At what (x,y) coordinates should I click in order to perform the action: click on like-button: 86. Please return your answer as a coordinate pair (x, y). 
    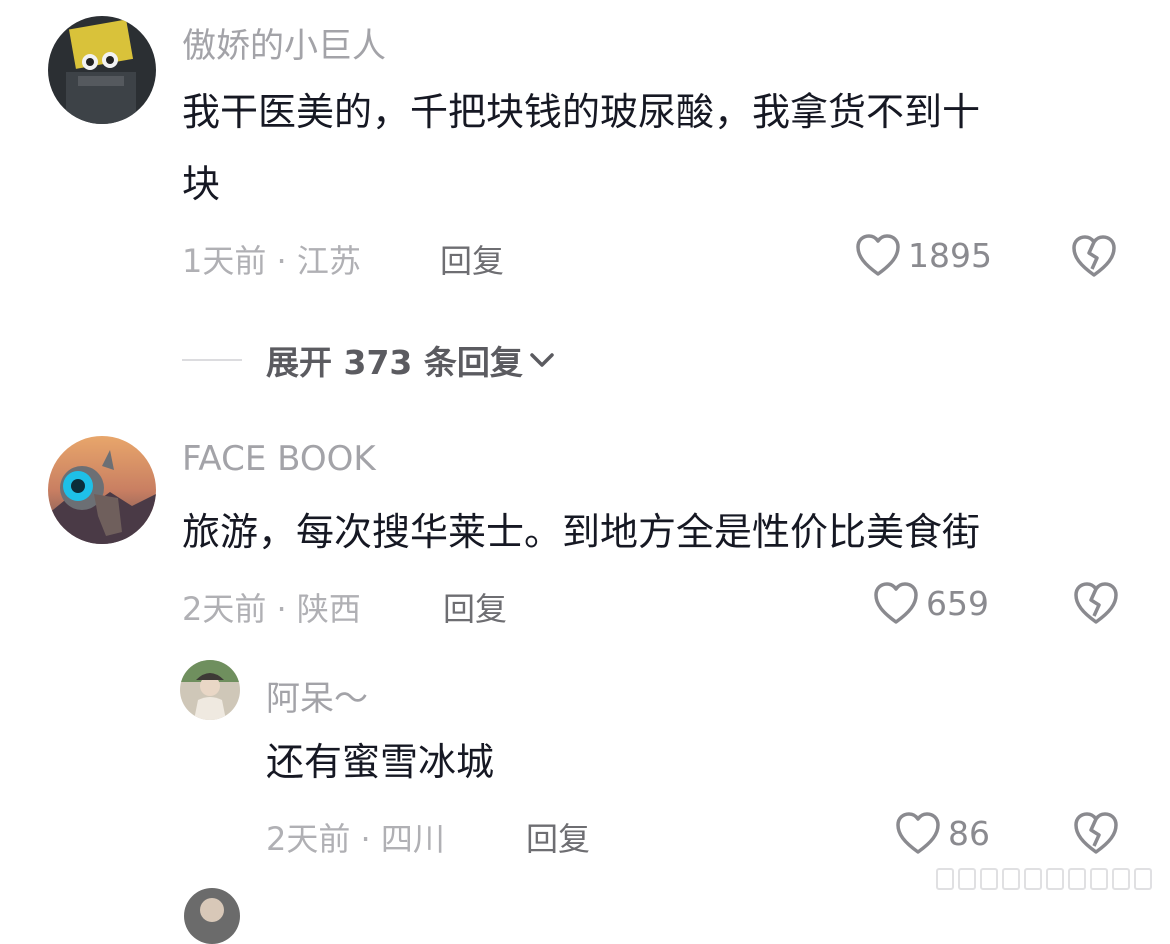
    Looking at the image, I should click on (942, 833).